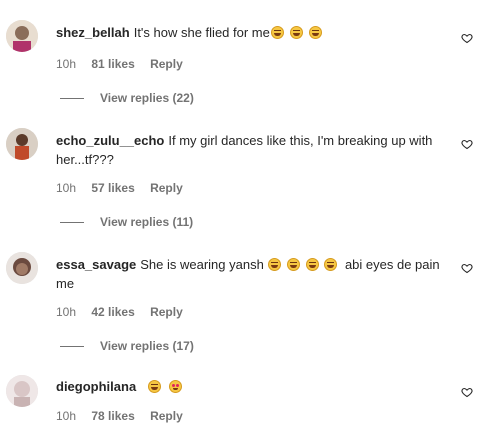 This screenshot has width=478, height=423. I want to click on comment-meta: 10h 81 likes Reply, so click(125, 64).